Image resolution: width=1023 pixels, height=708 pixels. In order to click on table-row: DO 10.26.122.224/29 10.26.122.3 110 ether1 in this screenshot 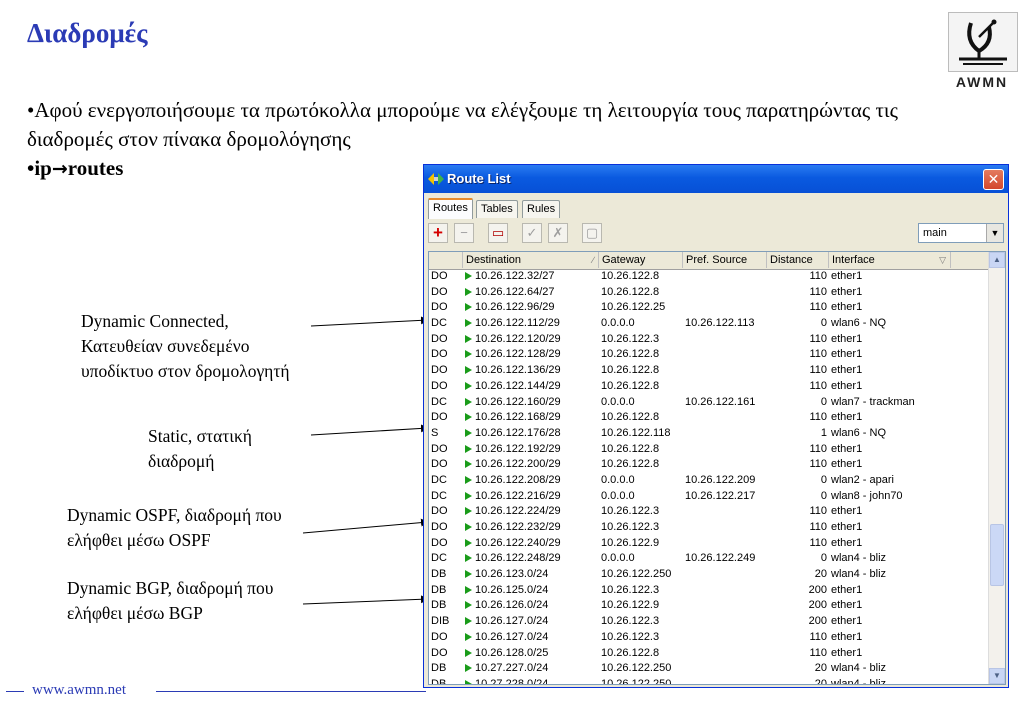, I will do `click(709, 512)`.